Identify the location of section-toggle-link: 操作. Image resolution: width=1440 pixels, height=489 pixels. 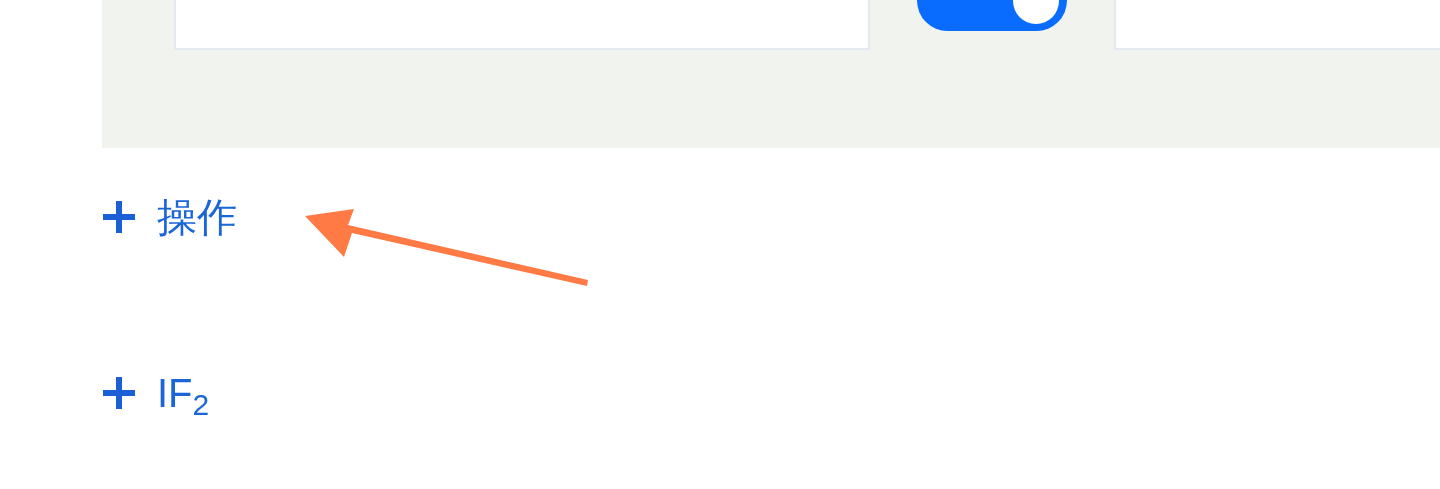
(170, 217).